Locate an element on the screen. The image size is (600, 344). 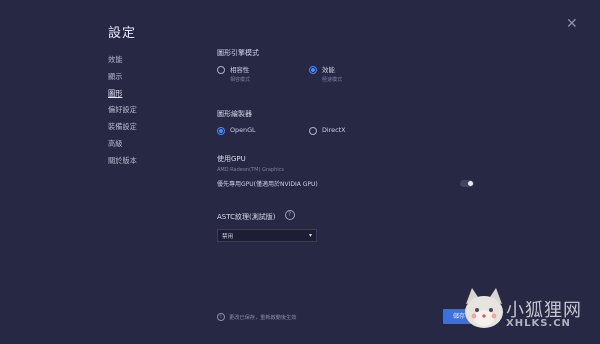
sidebar-item-display: 顯示 is located at coordinates (122, 77).